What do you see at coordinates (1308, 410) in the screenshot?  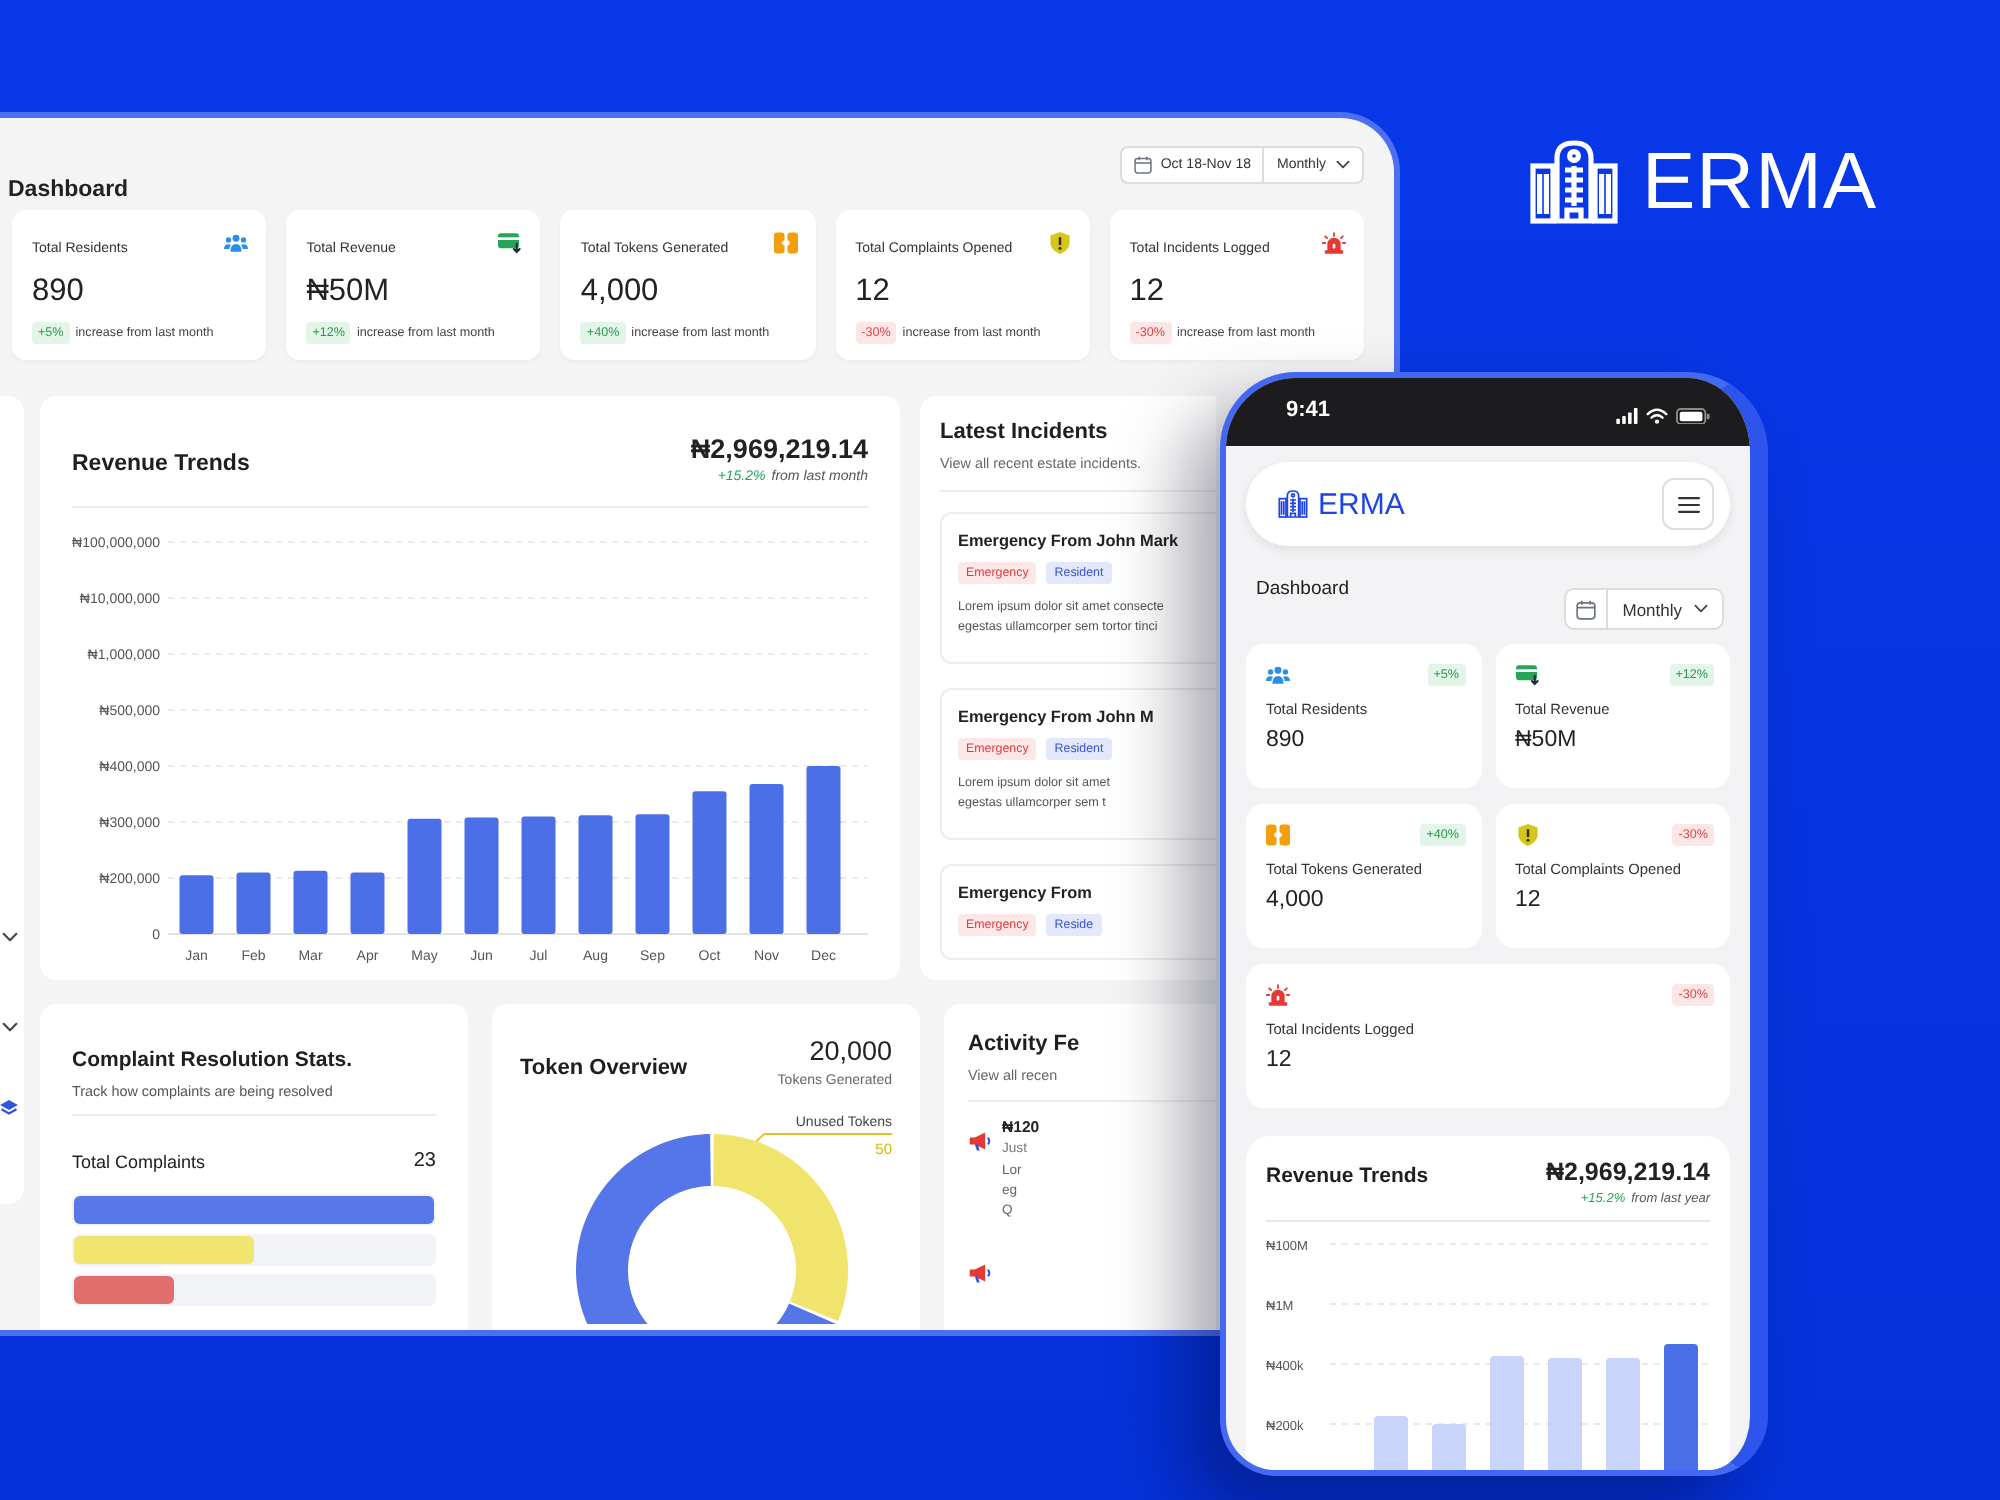 I see `status-time: 9:41` at bounding box center [1308, 410].